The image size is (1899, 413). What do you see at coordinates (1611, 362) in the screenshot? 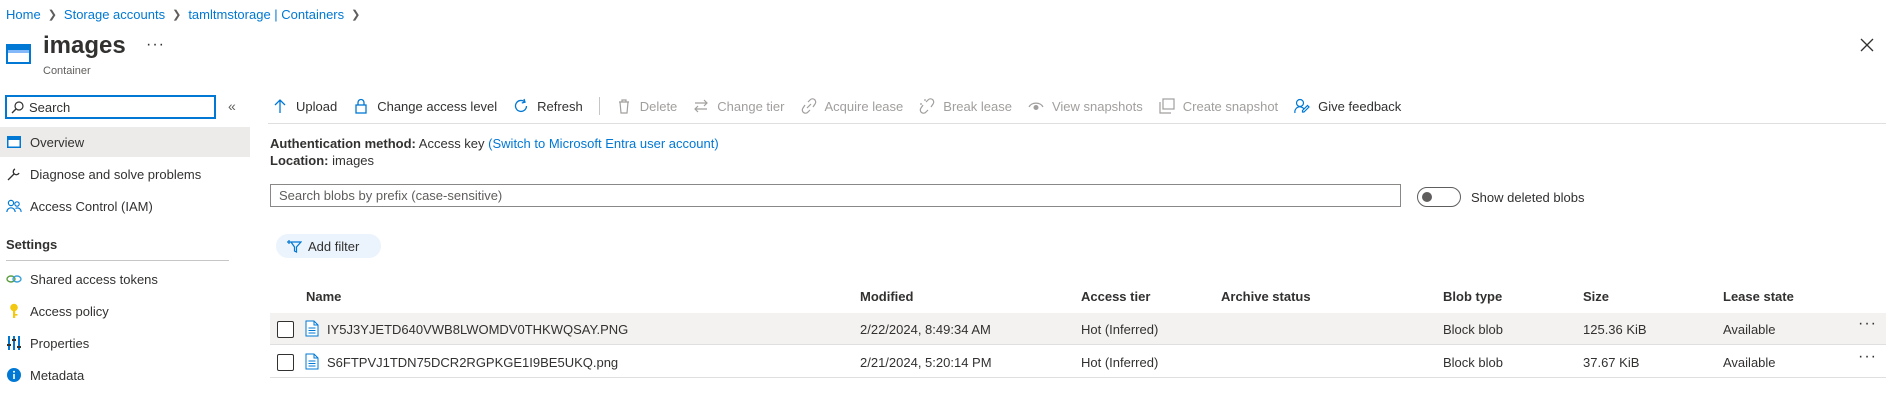
I see `blob-size: 37.67 KiB` at bounding box center [1611, 362].